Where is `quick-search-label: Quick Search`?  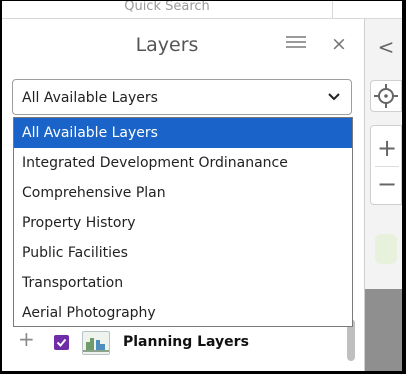 quick-search-label: Quick Search is located at coordinates (167, 7).